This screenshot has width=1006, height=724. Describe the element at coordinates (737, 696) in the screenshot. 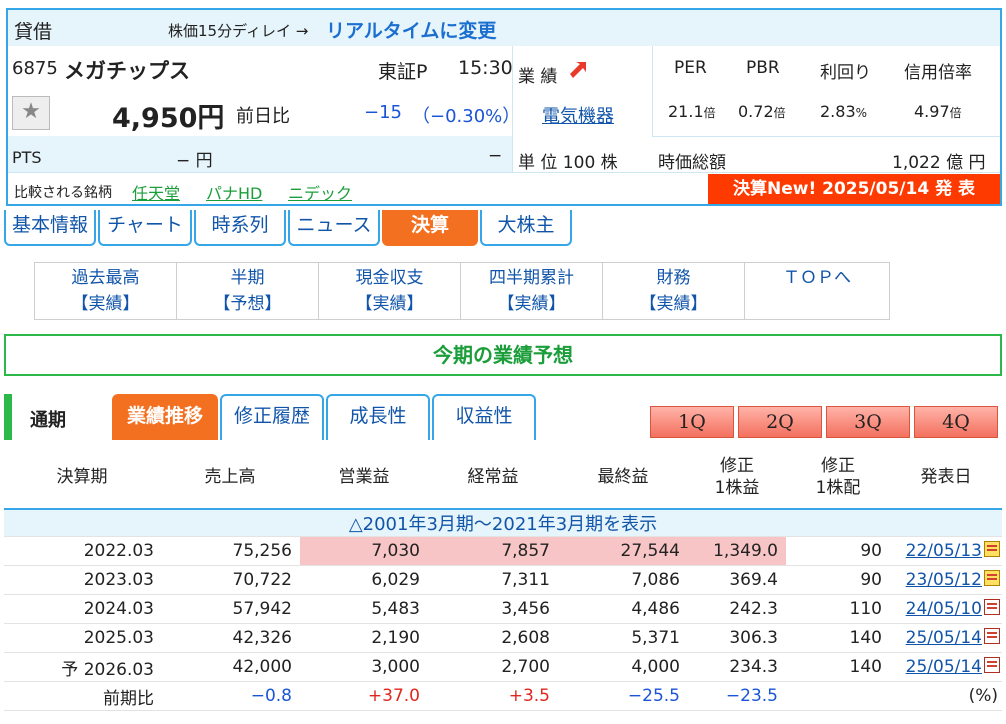

I see `cell-yoy-eps: −23.5` at that location.